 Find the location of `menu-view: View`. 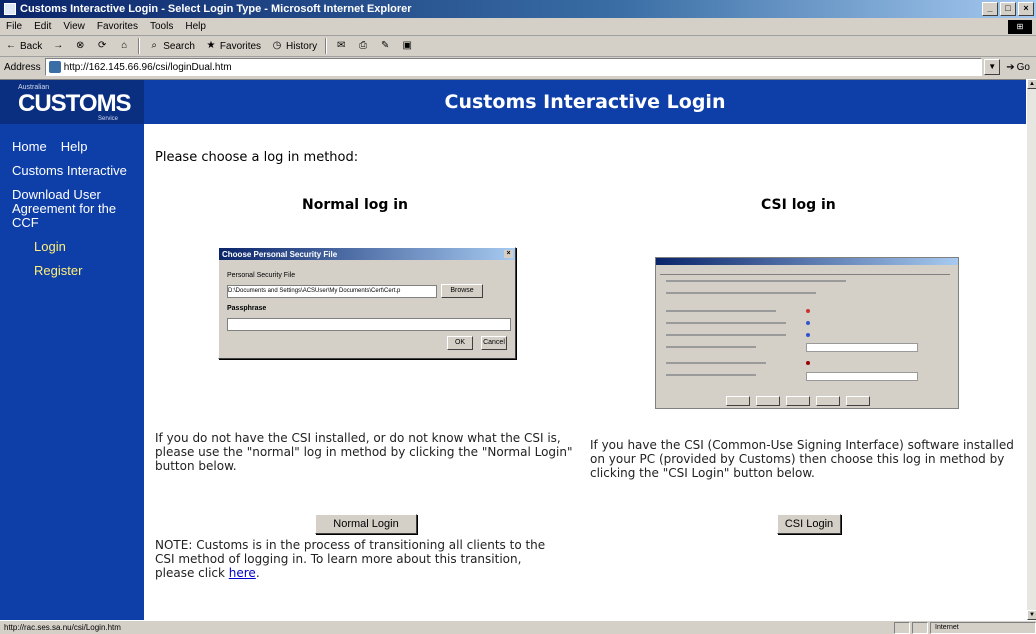

menu-view: View is located at coordinates (74, 26).